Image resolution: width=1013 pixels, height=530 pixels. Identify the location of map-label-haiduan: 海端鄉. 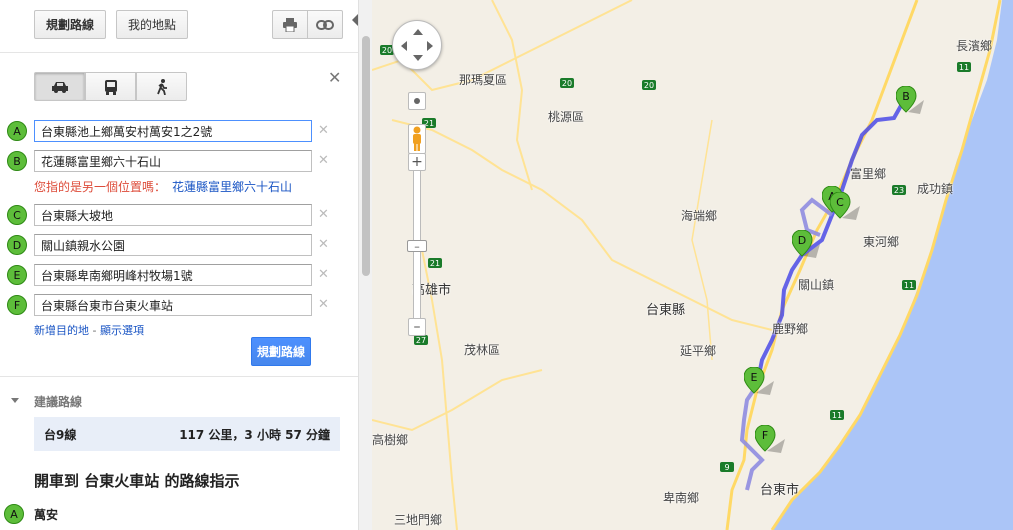
(699, 216).